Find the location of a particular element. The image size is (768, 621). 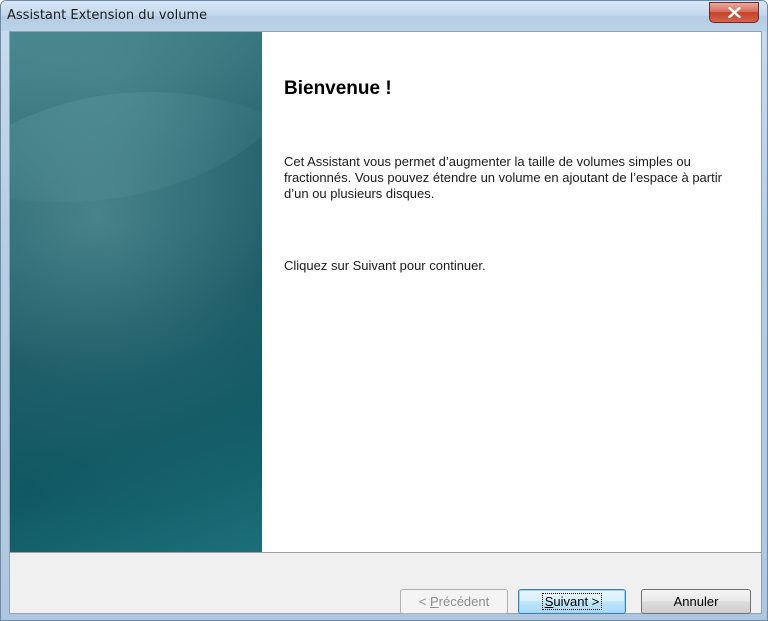

previous-button-prefix: < is located at coordinates (424, 601).